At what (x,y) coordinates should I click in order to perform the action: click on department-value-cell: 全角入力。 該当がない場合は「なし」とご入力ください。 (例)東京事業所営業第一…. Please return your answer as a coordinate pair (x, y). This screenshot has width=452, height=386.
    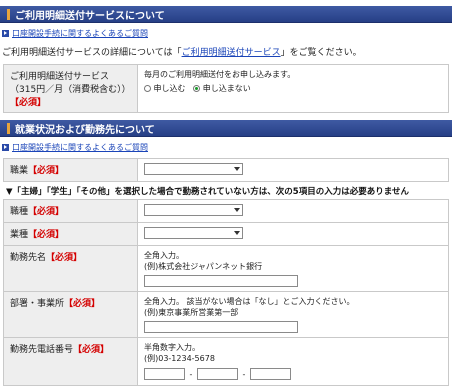
    Looking at the image, I should click on (293, 314).